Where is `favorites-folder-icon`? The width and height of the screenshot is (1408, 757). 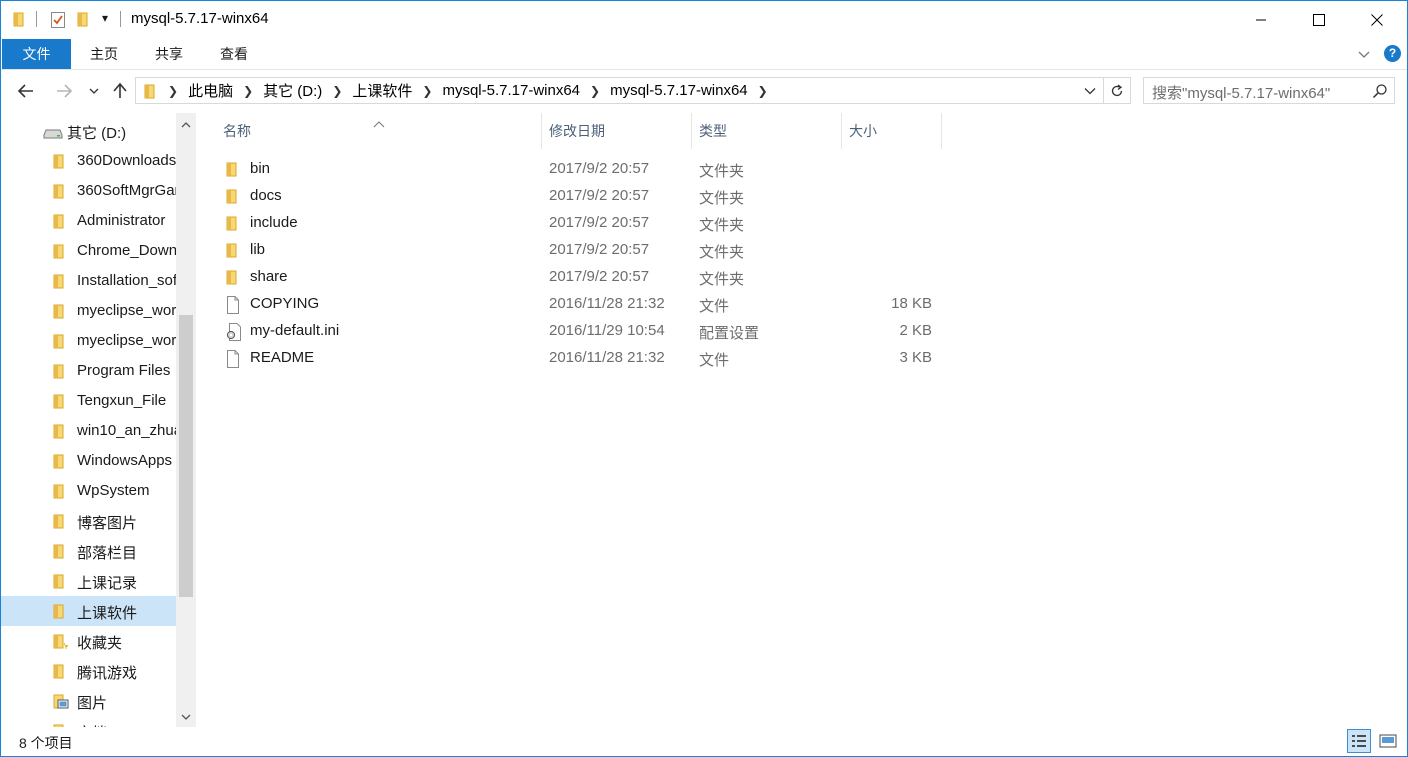 favorites-folder-icon is located at coordinates (61, 643).